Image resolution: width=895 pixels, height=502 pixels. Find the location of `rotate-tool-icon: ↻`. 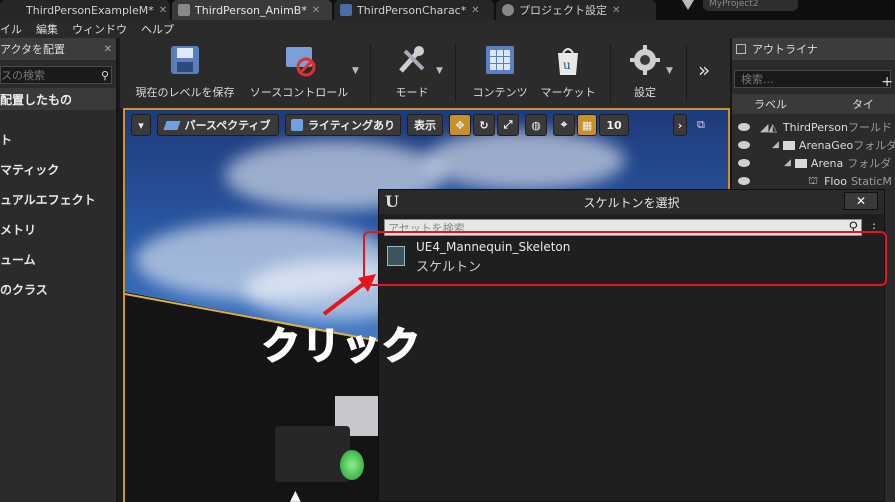

rotate-tool-icon: ↻ is located at coordinates (484, 125).